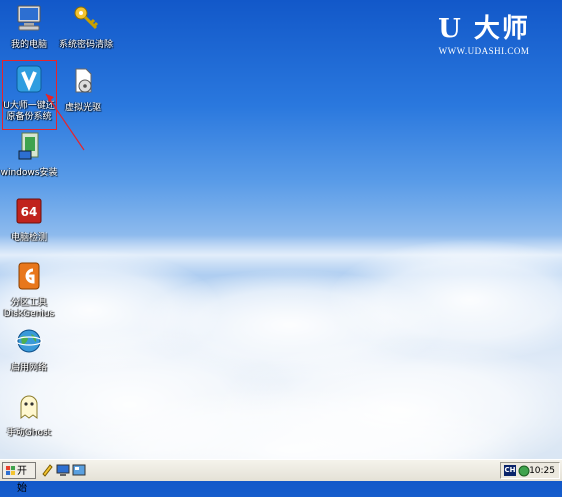 The height and width of the screenshot is (497, 562). I want to click on cpu-64-icon: 64, so click(29, 211).